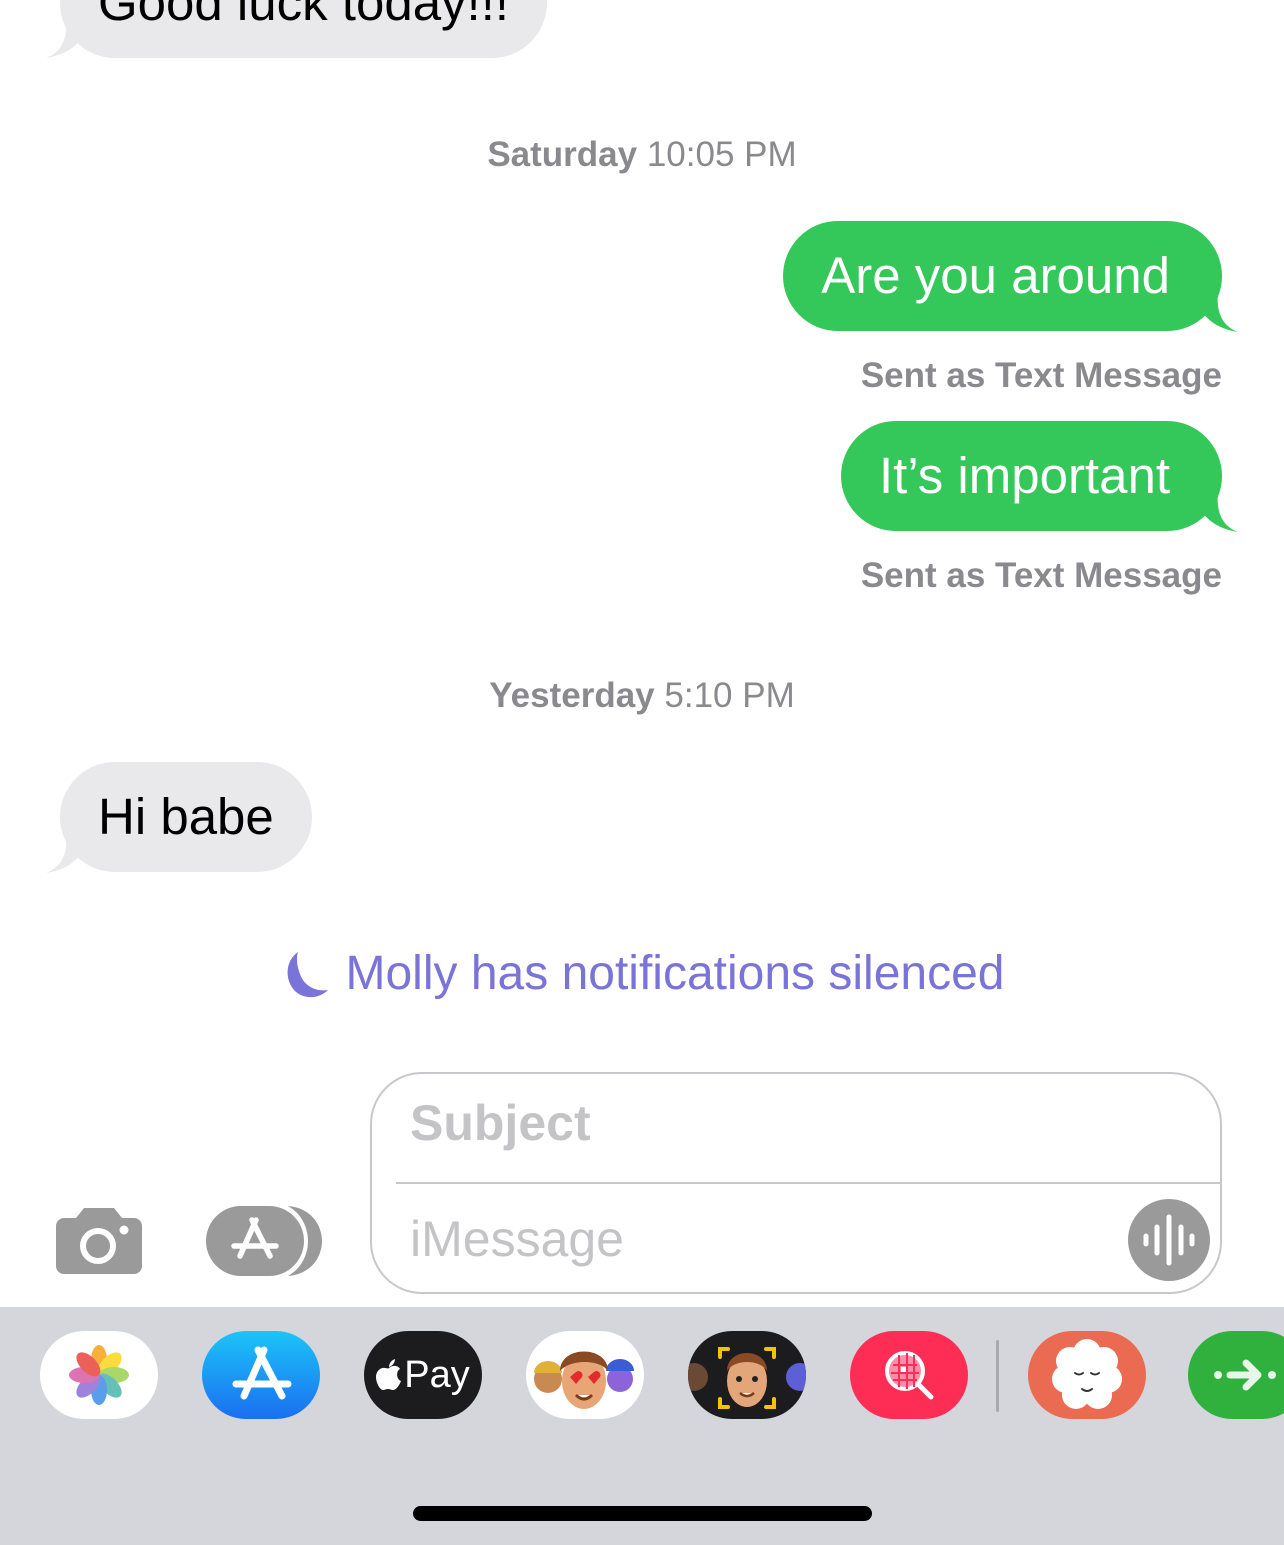 The image size is (1284, 1545). I want to click on waveform-icon, so click(1169, 1240).